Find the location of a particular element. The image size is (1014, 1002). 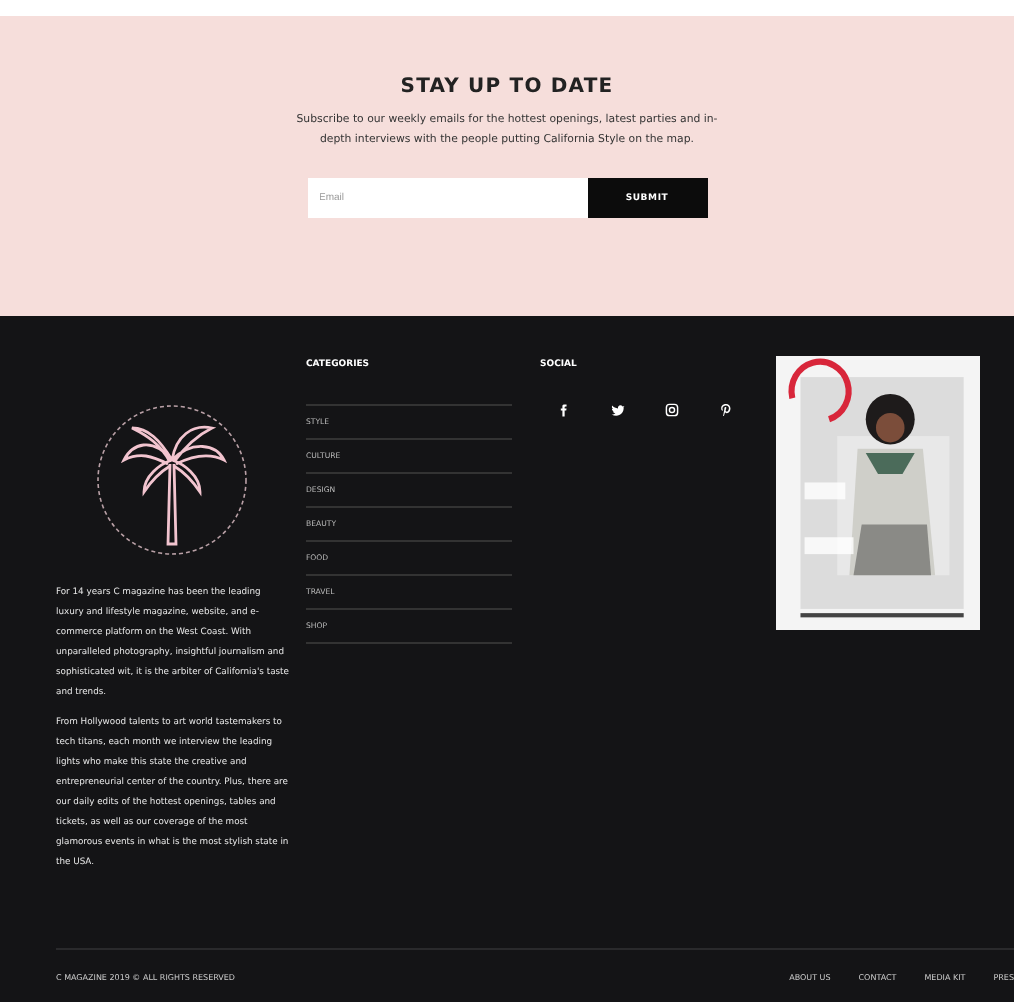

newsletter-title: STAY UP TO DATE is located at coordinates (507, 87).